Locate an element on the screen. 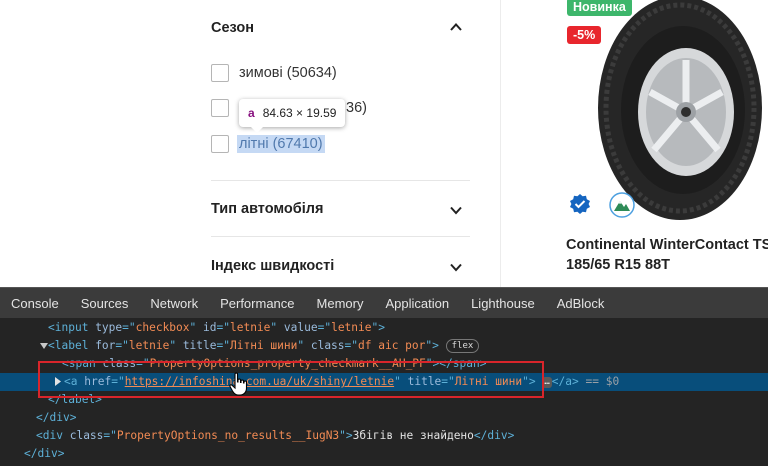 The width and height of the screenshot is (768, 466). tab-sources: Sources is located at coordinates (105, 303).